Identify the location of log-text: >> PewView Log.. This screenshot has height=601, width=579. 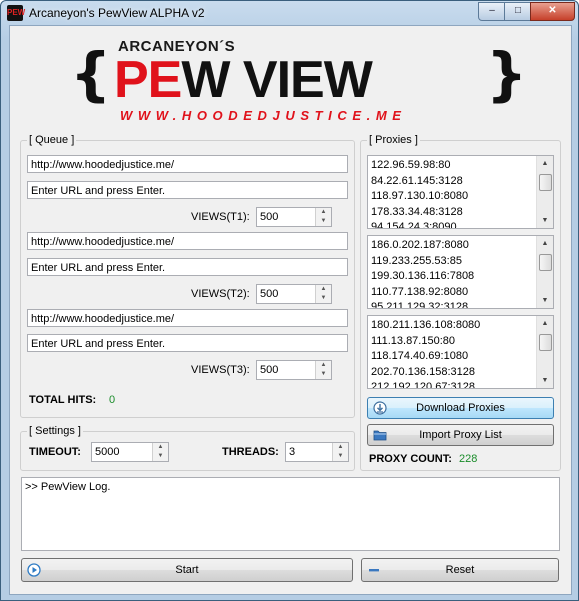
(68, 487).